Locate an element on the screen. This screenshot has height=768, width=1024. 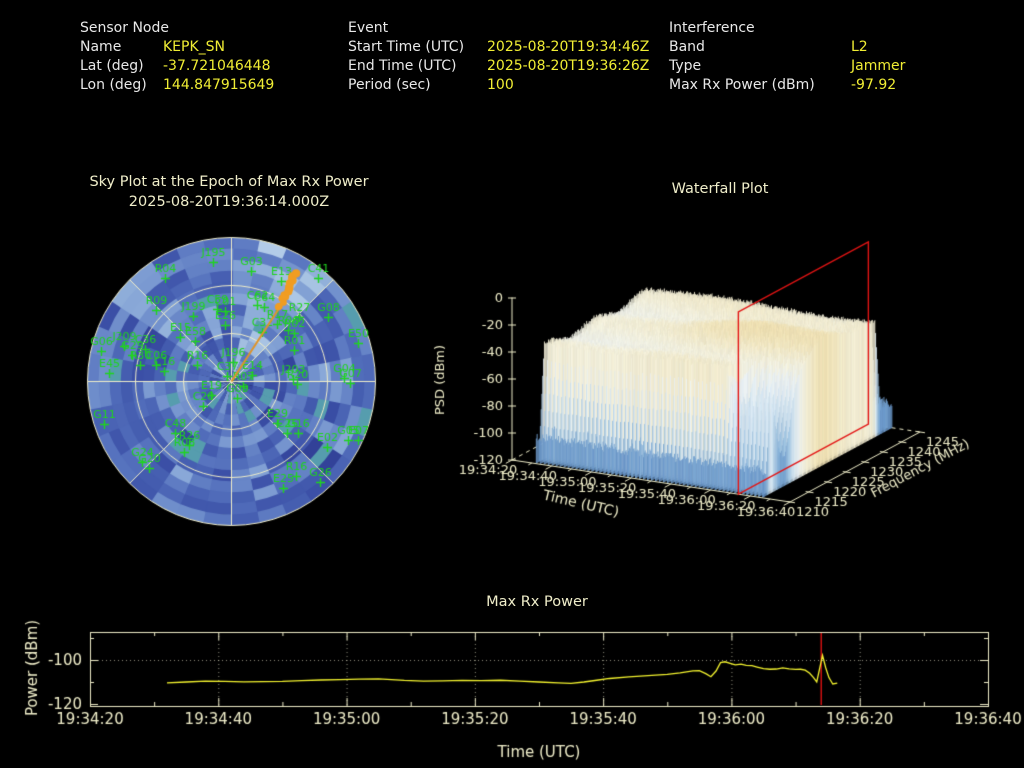
sensor-section-title: Sensor Node is located at coordinates (124, 28).